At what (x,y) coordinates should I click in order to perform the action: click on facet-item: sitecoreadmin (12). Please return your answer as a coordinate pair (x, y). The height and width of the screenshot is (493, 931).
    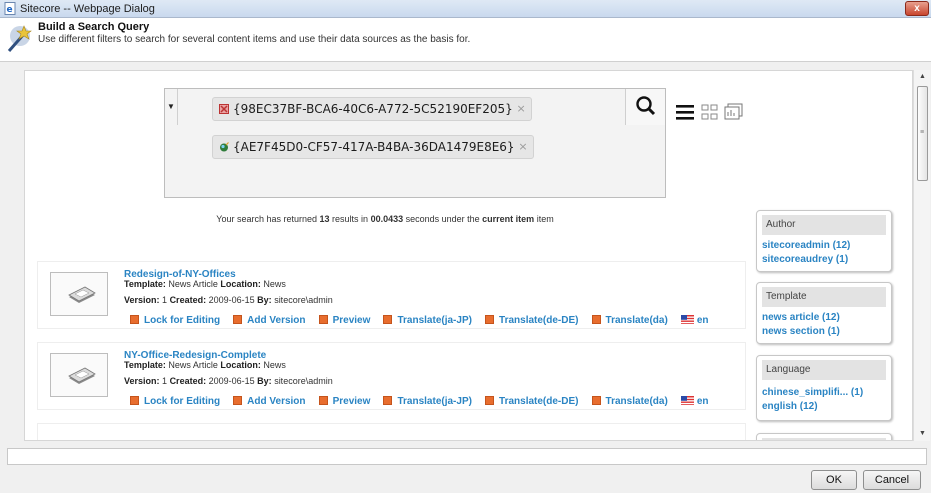
    Looking at the image, I should click on (826, 246).